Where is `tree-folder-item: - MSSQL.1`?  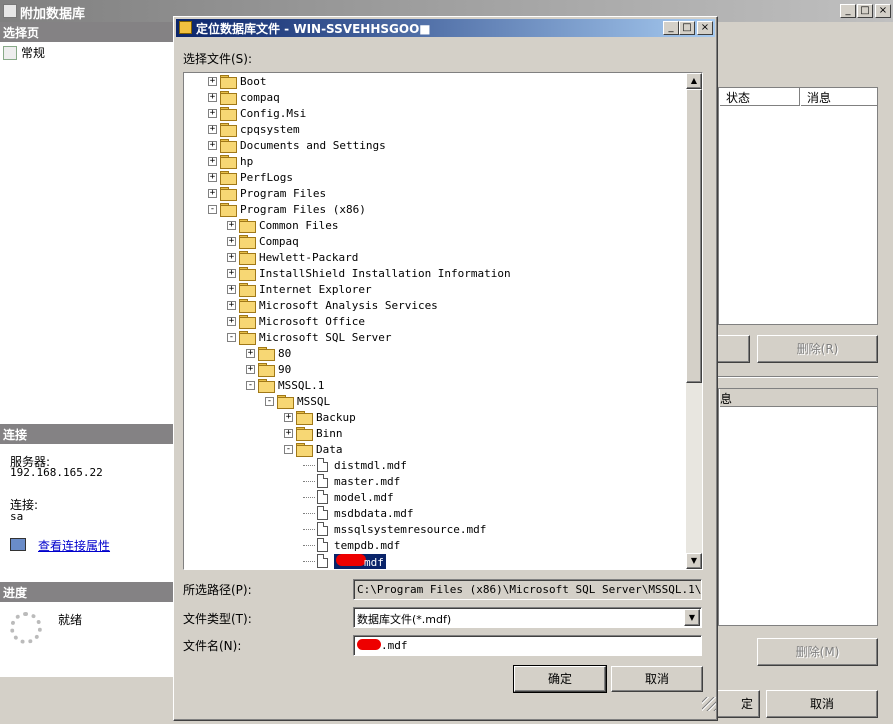
tree-folder-item: - MSSQL.1 is located at coordinates (285, 385).